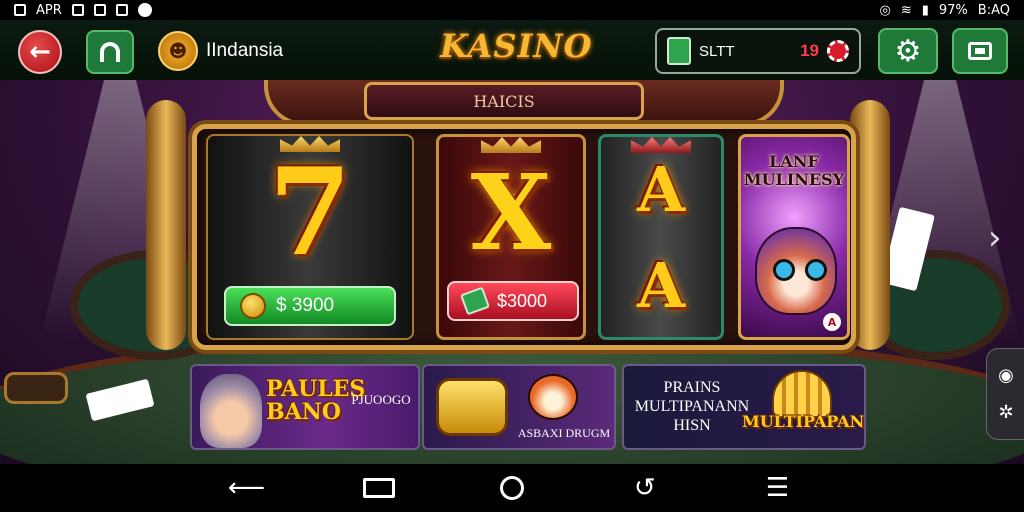  What do you see at coordinates (36, 388) in the screenshot?
I see `chip-tray` at bounding box center [36, 388].